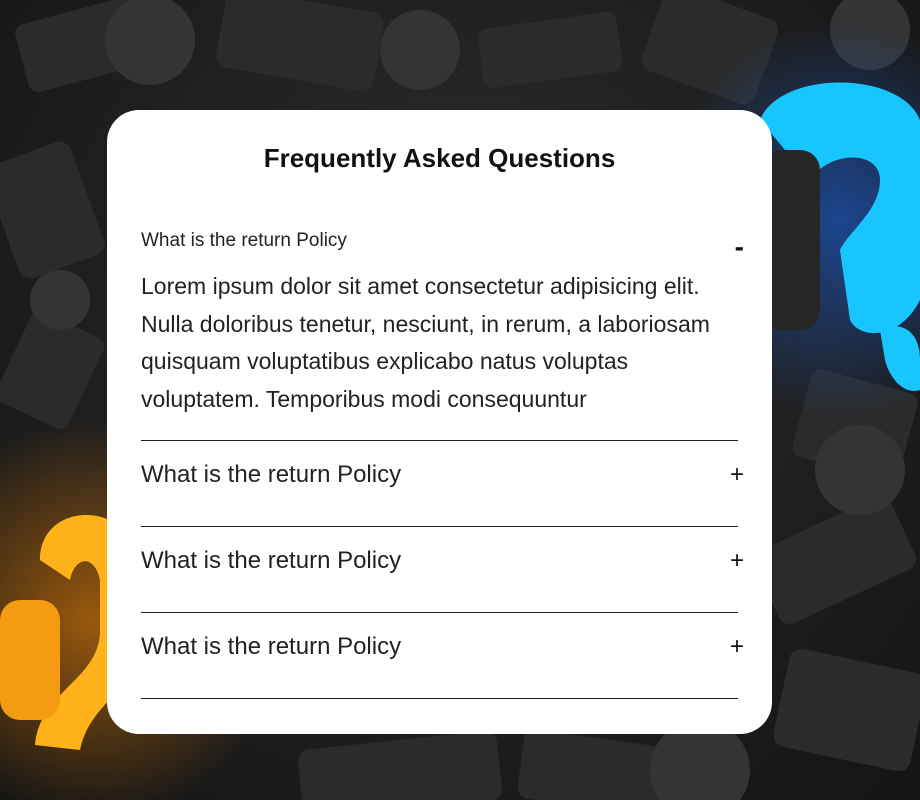  Describe the element at coordinates (442, 484) in the screenshot. I see `faq-item-2: What is the return Policy +` at that location.